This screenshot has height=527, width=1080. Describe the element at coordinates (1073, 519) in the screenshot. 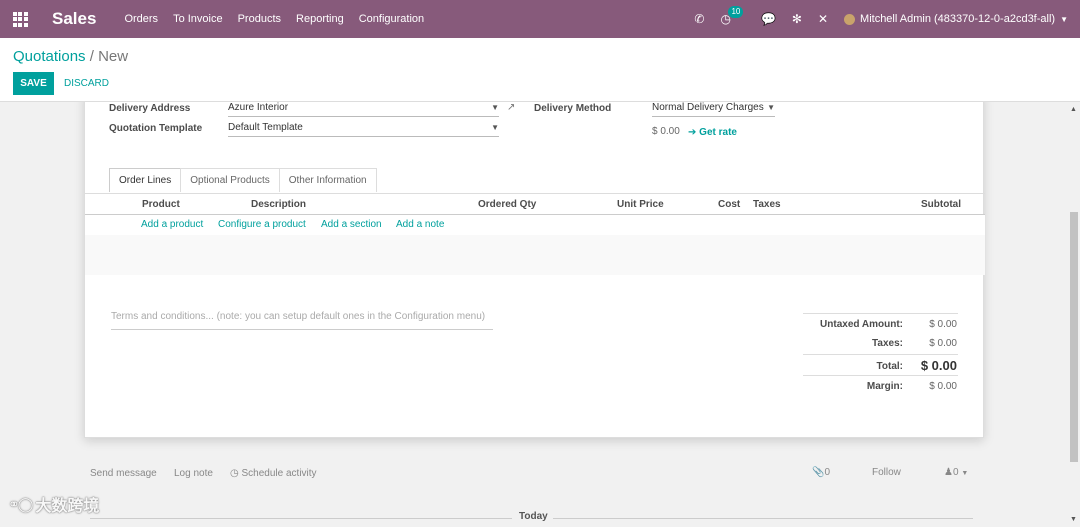

I see `scroll-down-icon: ▼` at that location.